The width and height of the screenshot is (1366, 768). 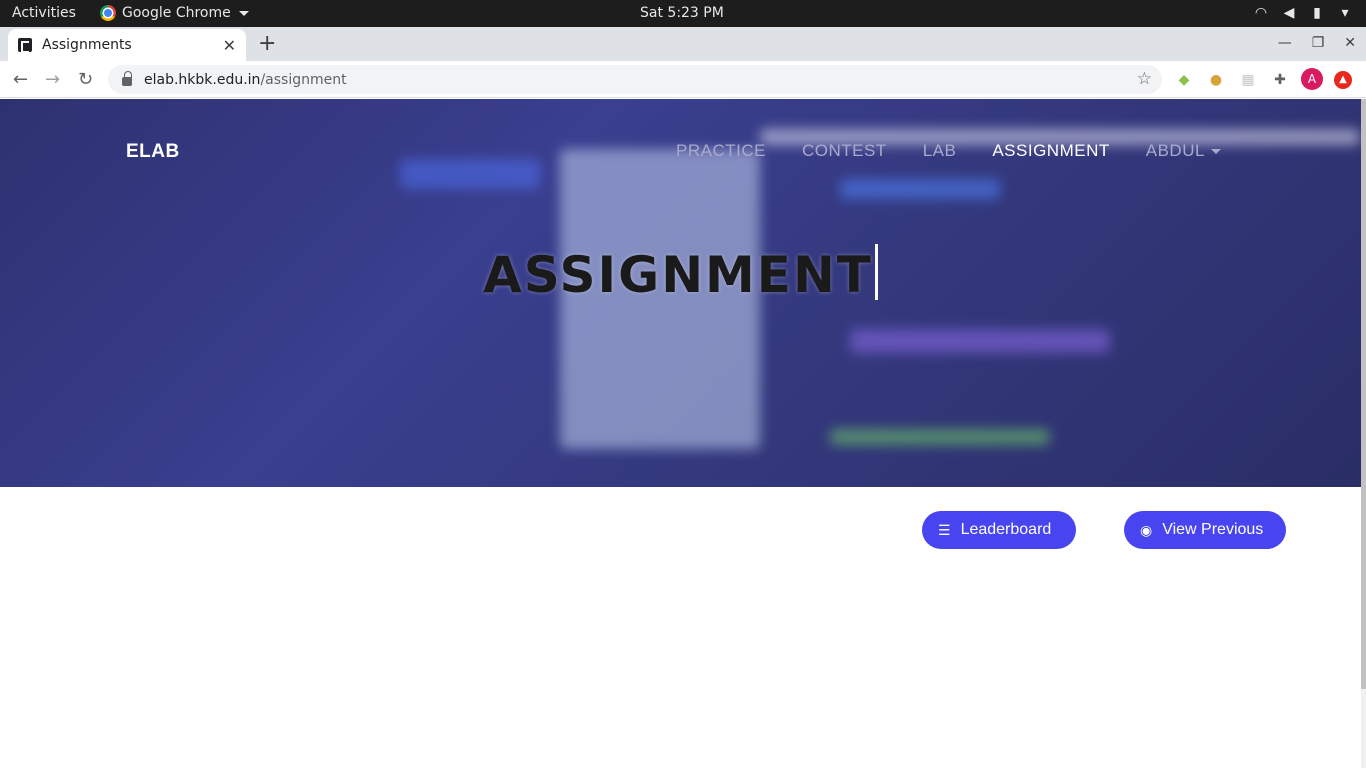 What do you see at coordinates (108, 13) in the screenshot?
I see `chrome-icon` at bounding box center [108, 13].